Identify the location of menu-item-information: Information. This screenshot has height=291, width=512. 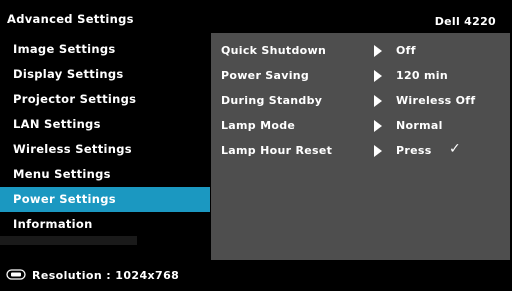
(105, 224).